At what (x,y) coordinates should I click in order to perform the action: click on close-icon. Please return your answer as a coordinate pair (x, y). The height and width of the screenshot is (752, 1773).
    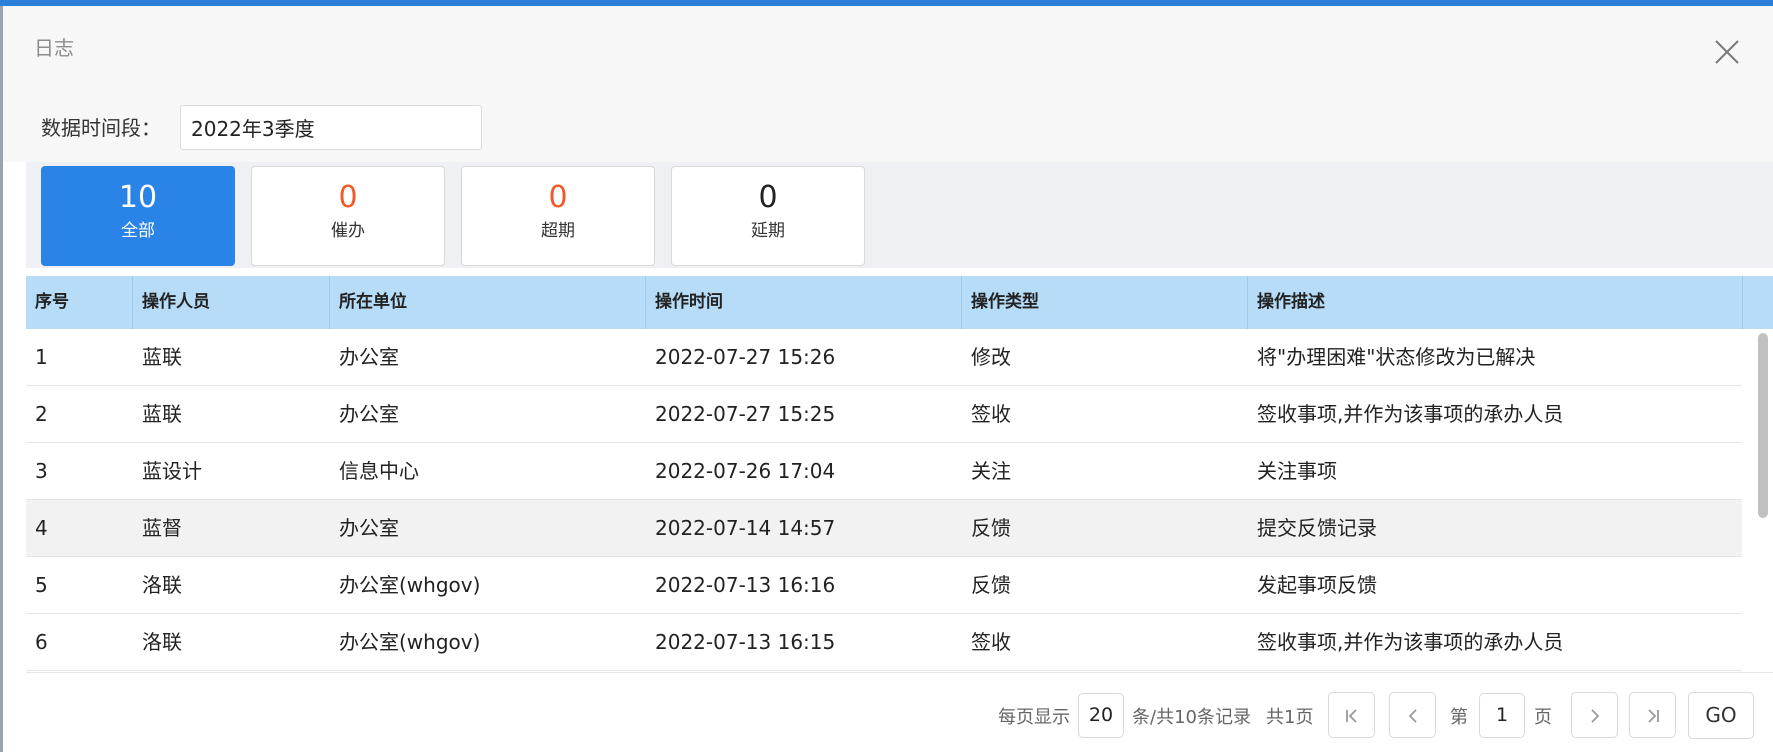
    Looking at the image, I should click on (1727, 52).